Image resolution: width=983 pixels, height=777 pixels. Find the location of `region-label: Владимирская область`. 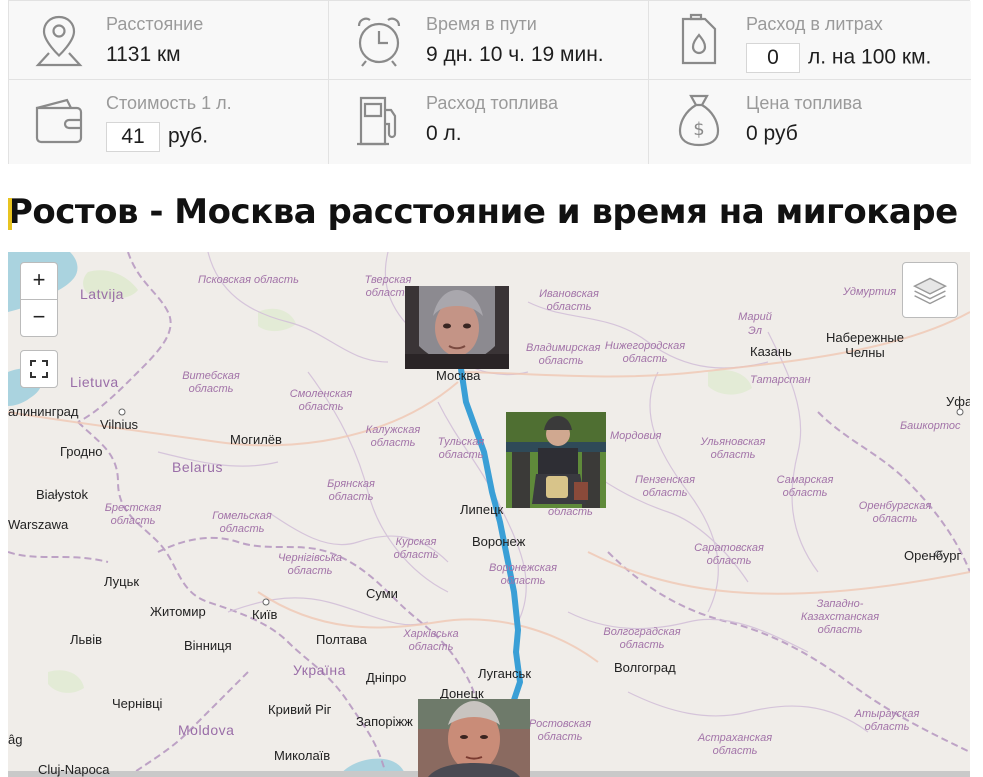

region-label: Владимирская область is located at coordinates (563, 354).